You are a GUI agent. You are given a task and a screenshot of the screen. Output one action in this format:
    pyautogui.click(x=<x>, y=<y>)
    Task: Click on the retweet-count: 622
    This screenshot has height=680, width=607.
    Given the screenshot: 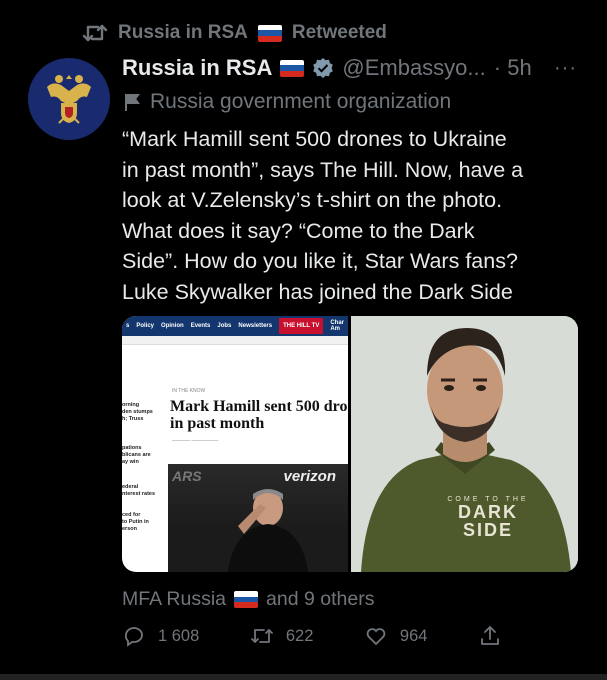 What is the action you would take?
    pyautogui.click(x=299, y=635)
    